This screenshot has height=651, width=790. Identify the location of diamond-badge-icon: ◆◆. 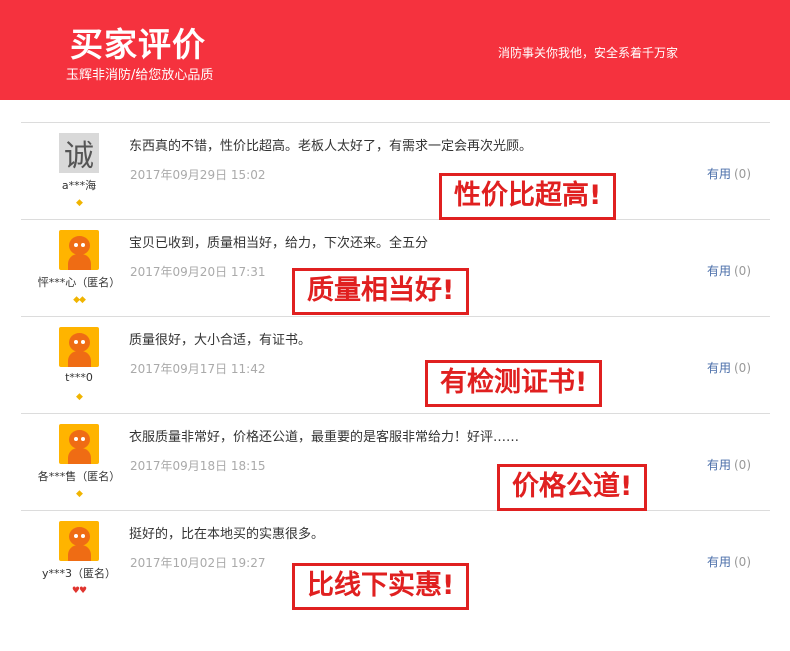
(79, 300).